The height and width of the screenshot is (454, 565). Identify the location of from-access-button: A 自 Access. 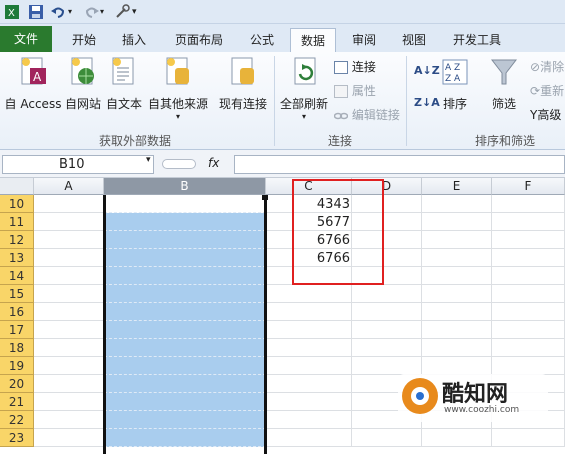
(33, 84).